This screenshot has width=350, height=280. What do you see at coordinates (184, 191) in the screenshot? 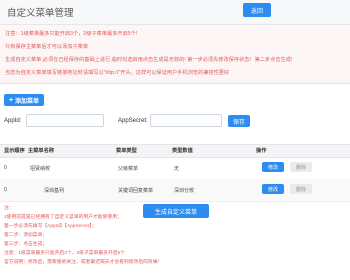
I see `row-type-value: 深圳分校` at bounding box center [184, 191].